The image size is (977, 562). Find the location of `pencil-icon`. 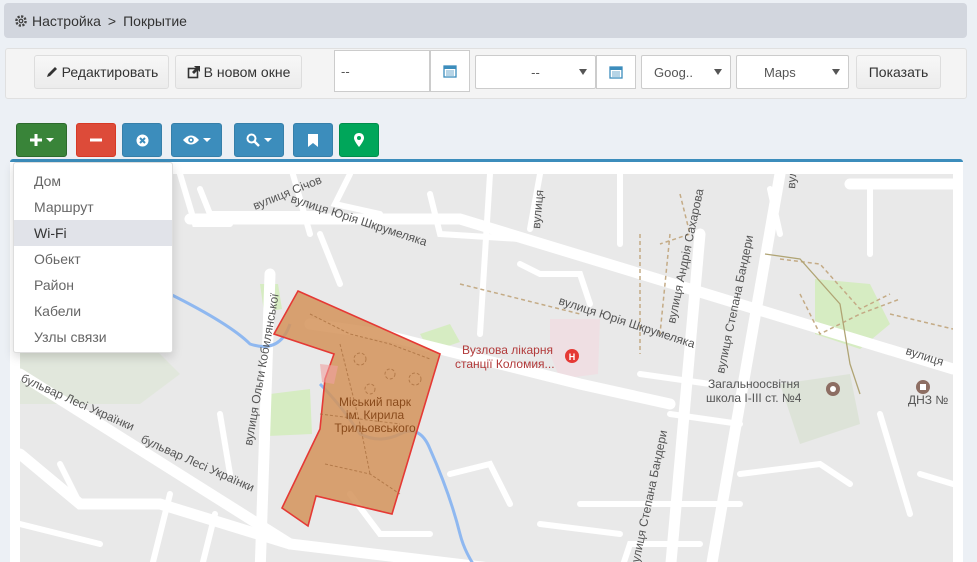

pencil-icon is located at coordinates (51, 72).